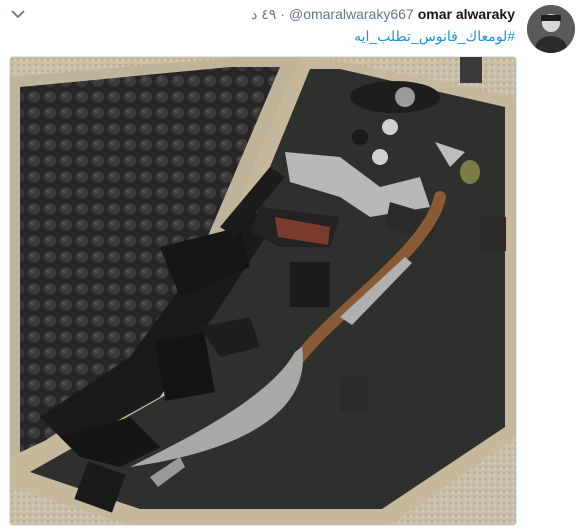 This screenshot has height=531, width=585. I want to click on chevron-down-icon, so click(18, 14).